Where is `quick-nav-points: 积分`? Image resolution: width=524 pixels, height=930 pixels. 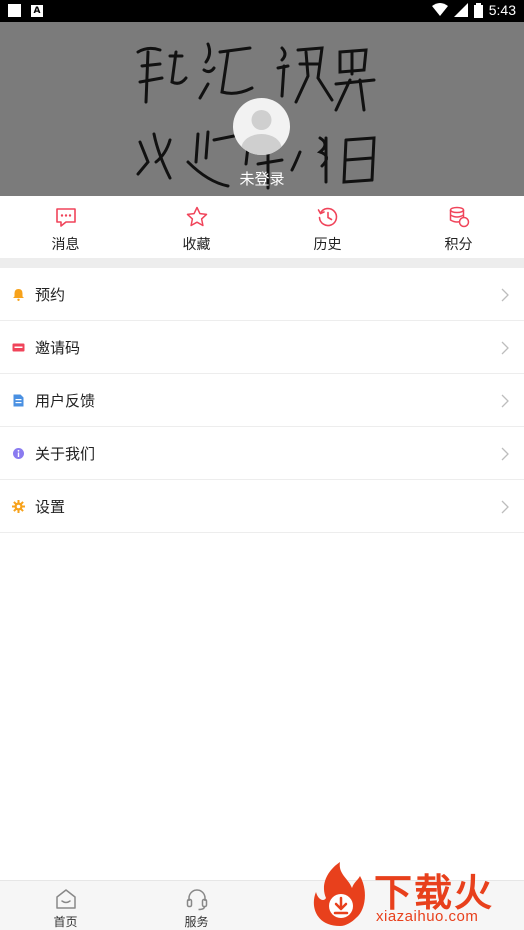
quick-nav-points: 积分 is located at coordinates (458, 227).